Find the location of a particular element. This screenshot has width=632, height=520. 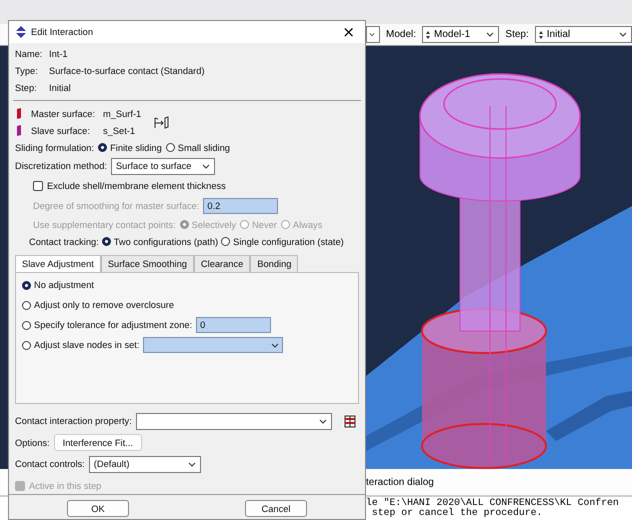

field-label: Options: is located at coordinates (32, 443).